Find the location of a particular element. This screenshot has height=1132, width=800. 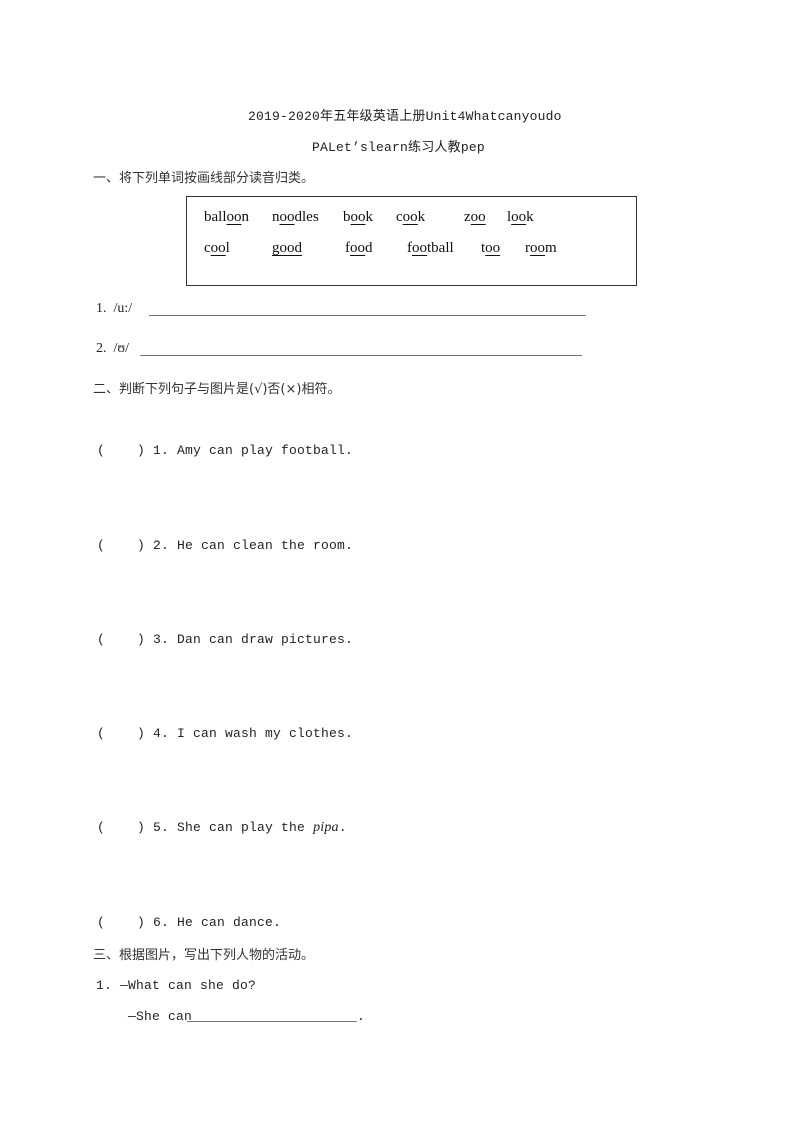

word-zoo: zoo is located at coordinates (475, 217).